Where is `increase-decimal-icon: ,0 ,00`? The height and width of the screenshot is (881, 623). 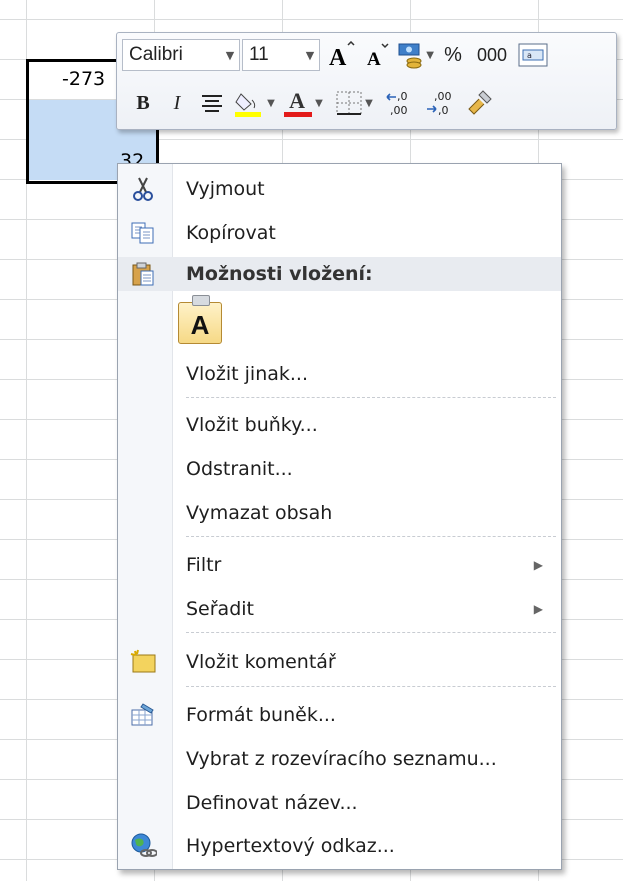 increase-decimal-icon: ,0 ,00 is located at coordinates (397, 103).